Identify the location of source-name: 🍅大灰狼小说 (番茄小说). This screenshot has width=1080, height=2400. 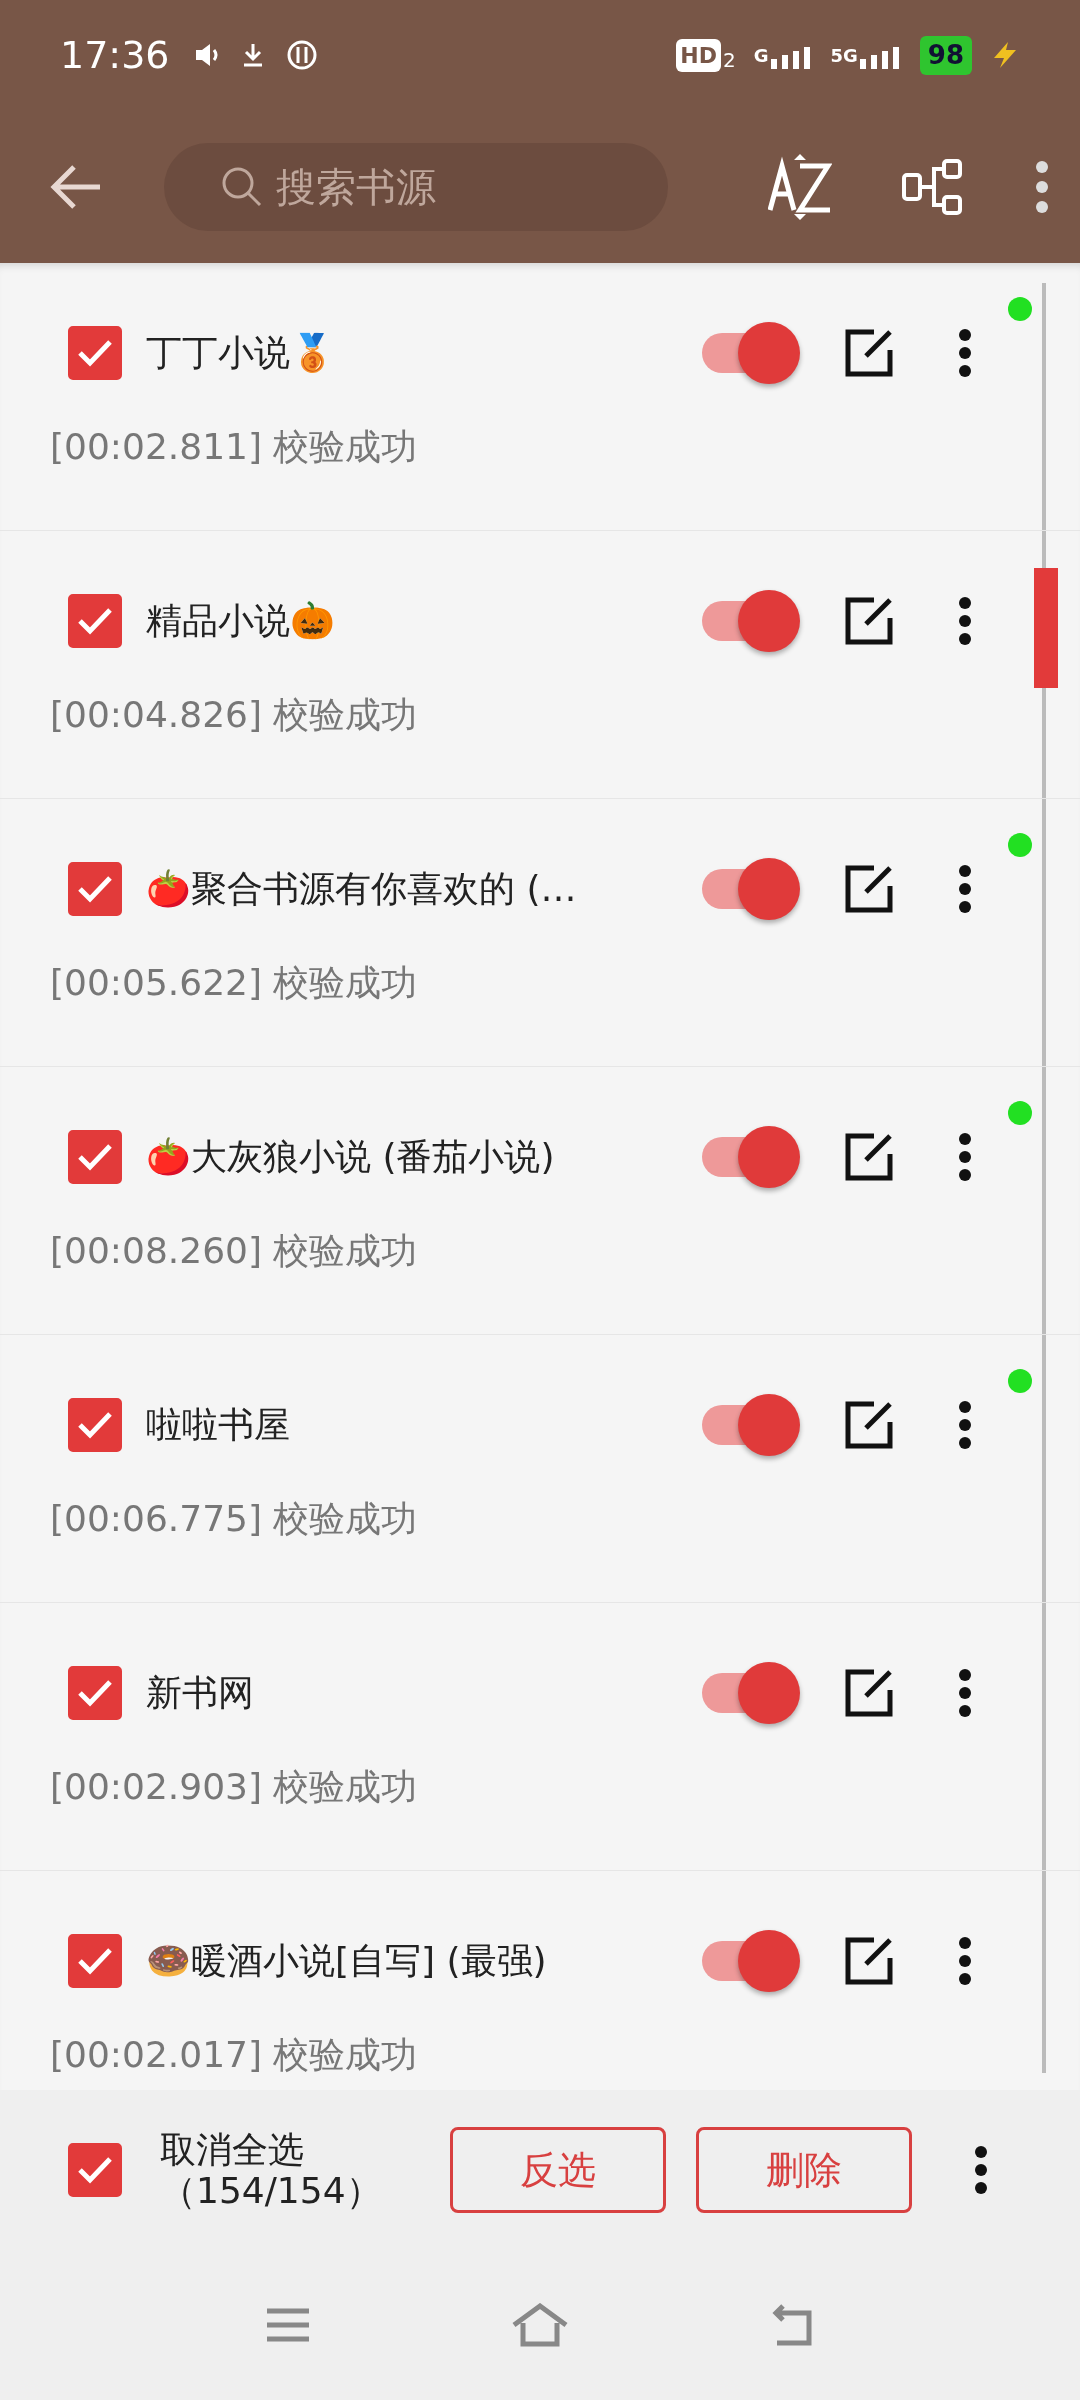
(351, 1157).